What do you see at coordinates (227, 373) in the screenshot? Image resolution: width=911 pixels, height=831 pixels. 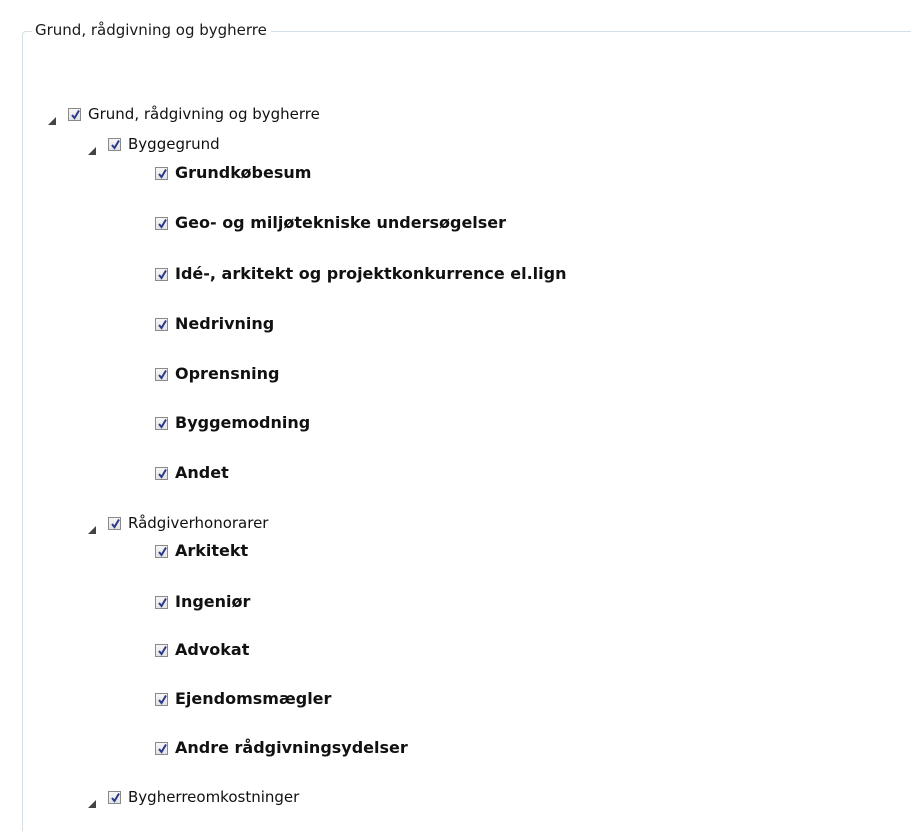 I see `tree-leaf-label: Oprensning` at bounding box center [227, 373].